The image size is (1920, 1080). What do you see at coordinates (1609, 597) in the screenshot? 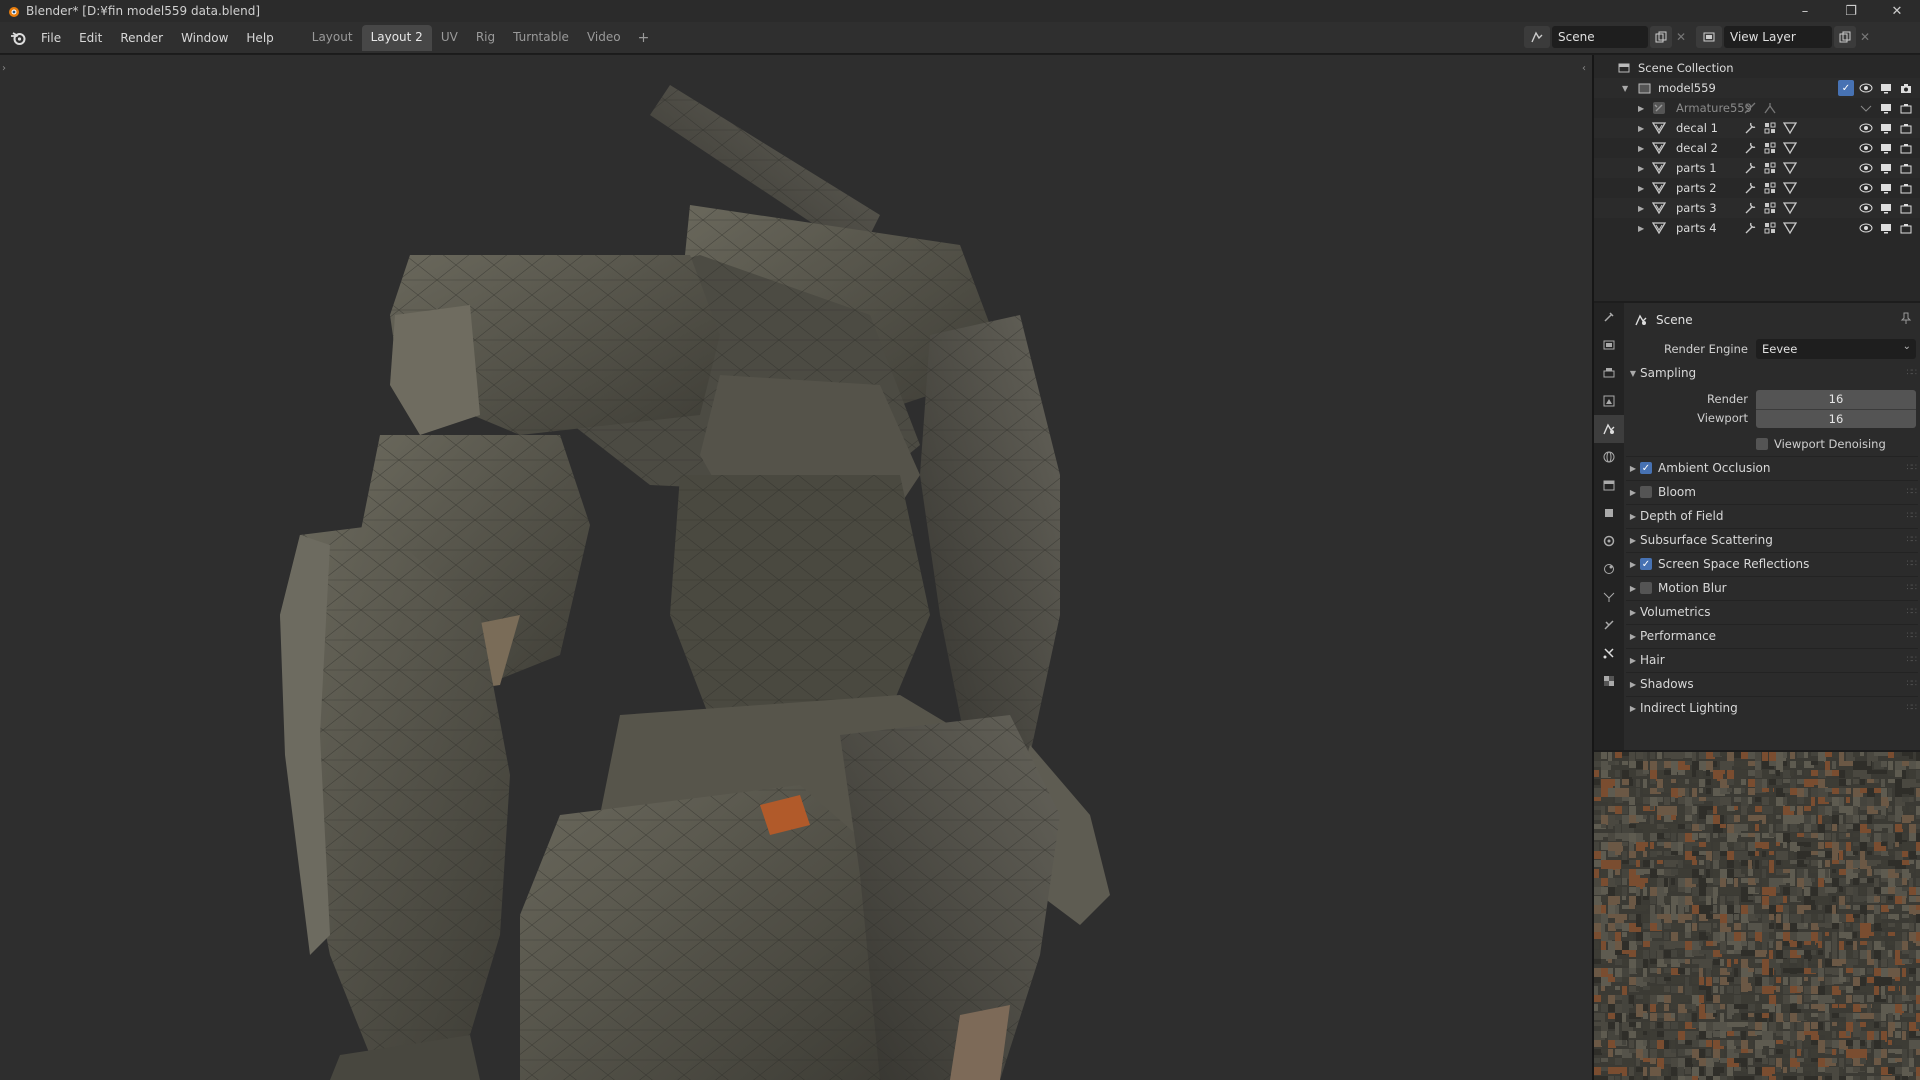
I see `tab-physics` at bounding box center [1609, 597].